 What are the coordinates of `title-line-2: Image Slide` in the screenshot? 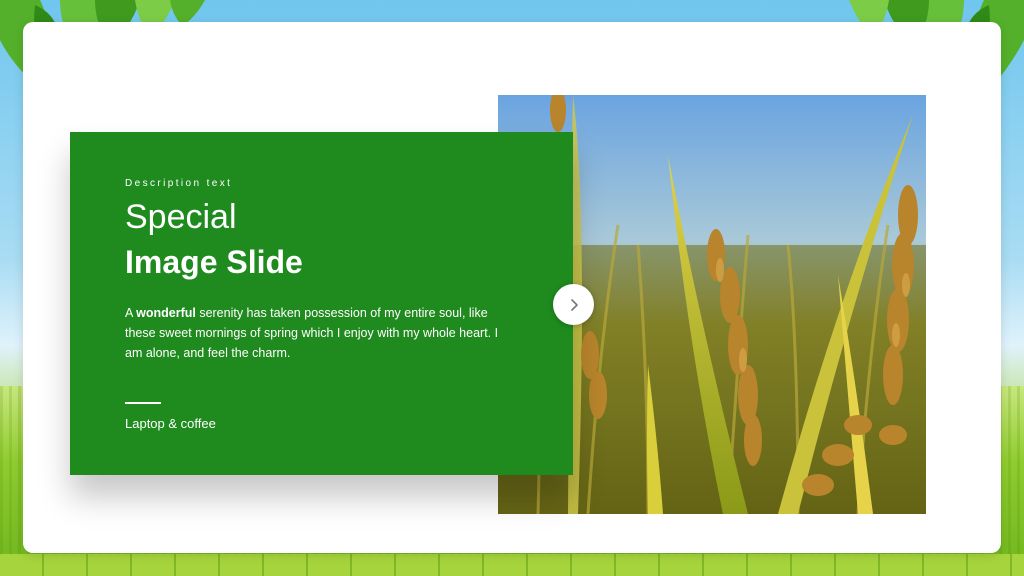 It's located at (214, 262).